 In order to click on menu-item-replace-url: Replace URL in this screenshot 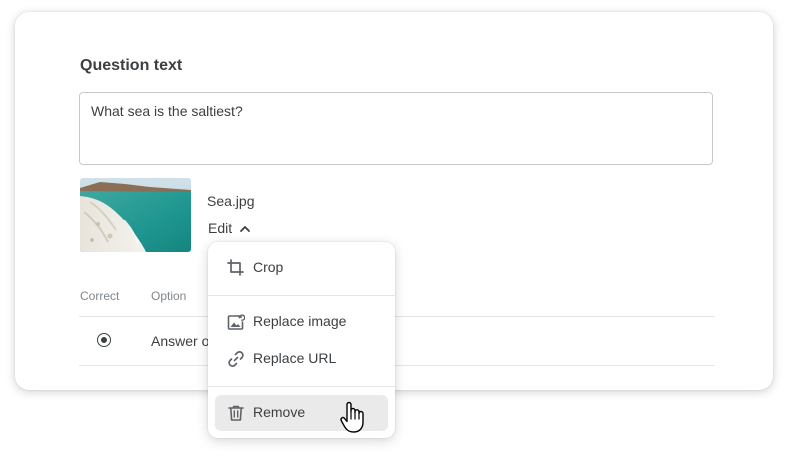, I will do `click(301, 359)`.